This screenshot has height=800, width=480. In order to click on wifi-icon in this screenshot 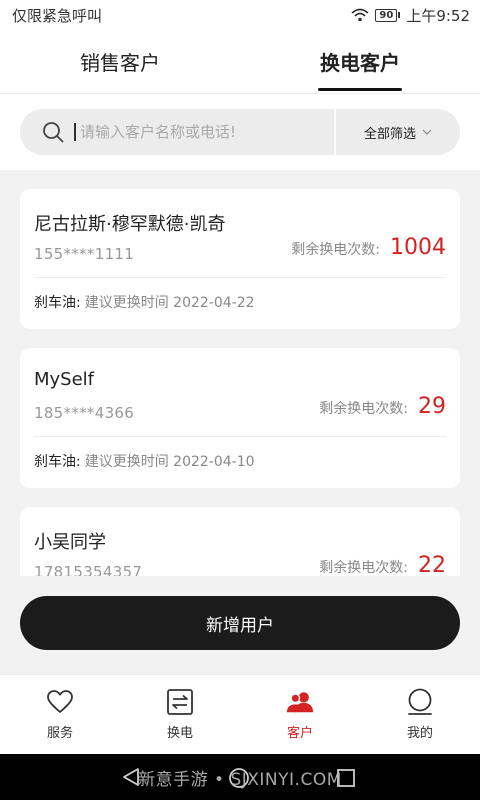, I will do `click(360, 15)`.